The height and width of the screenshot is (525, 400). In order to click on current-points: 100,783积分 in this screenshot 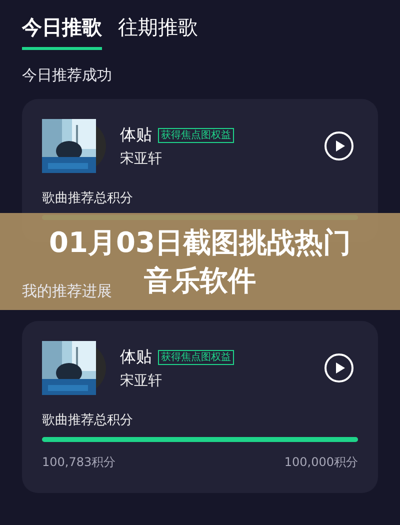, I will do `click(79, 462)`.